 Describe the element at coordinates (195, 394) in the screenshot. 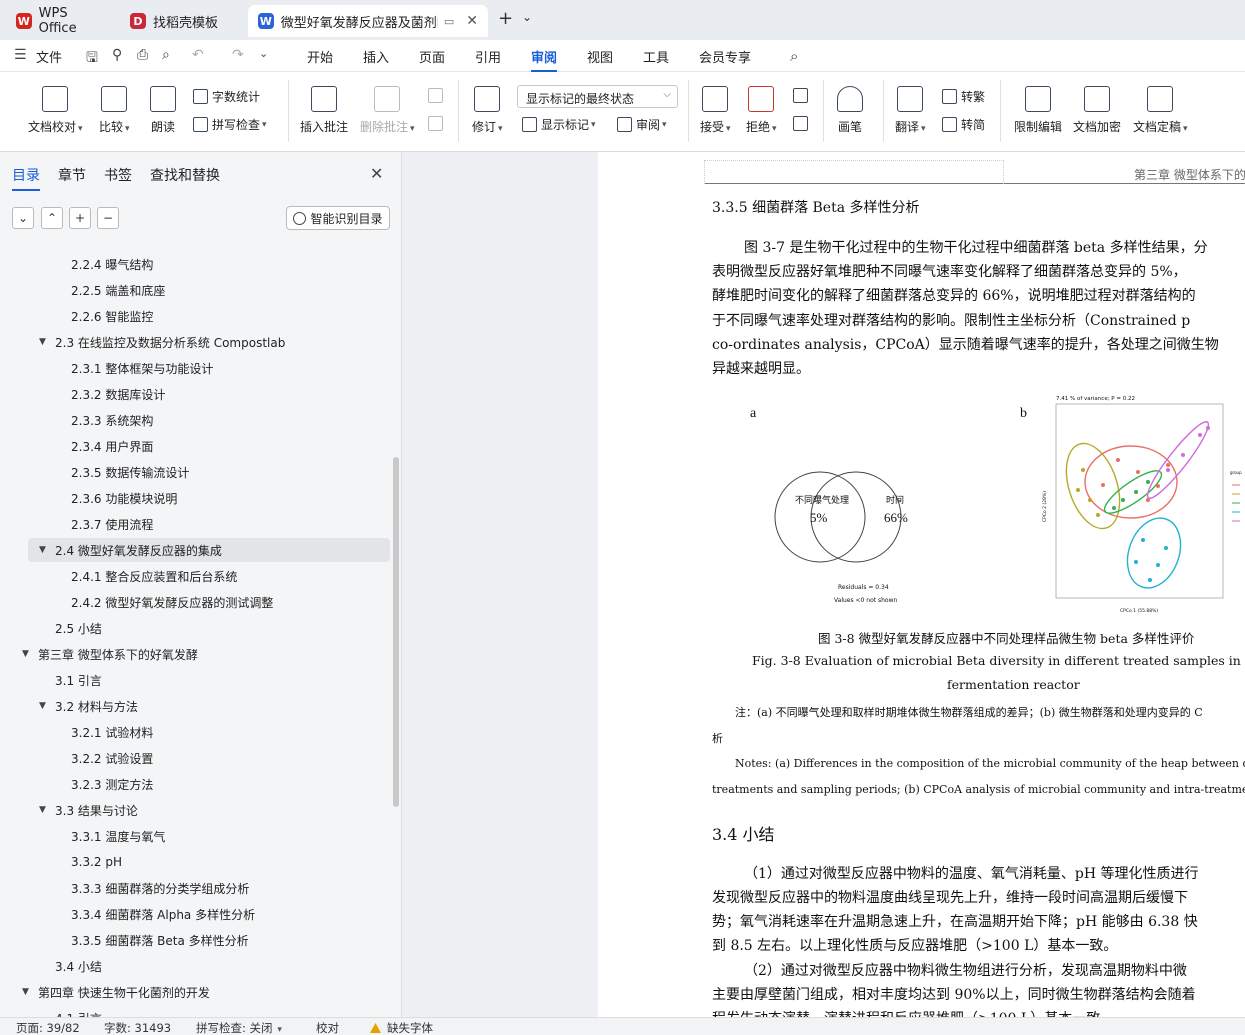

I see `toc-item: 2.3.2 数据库设计` at that location.